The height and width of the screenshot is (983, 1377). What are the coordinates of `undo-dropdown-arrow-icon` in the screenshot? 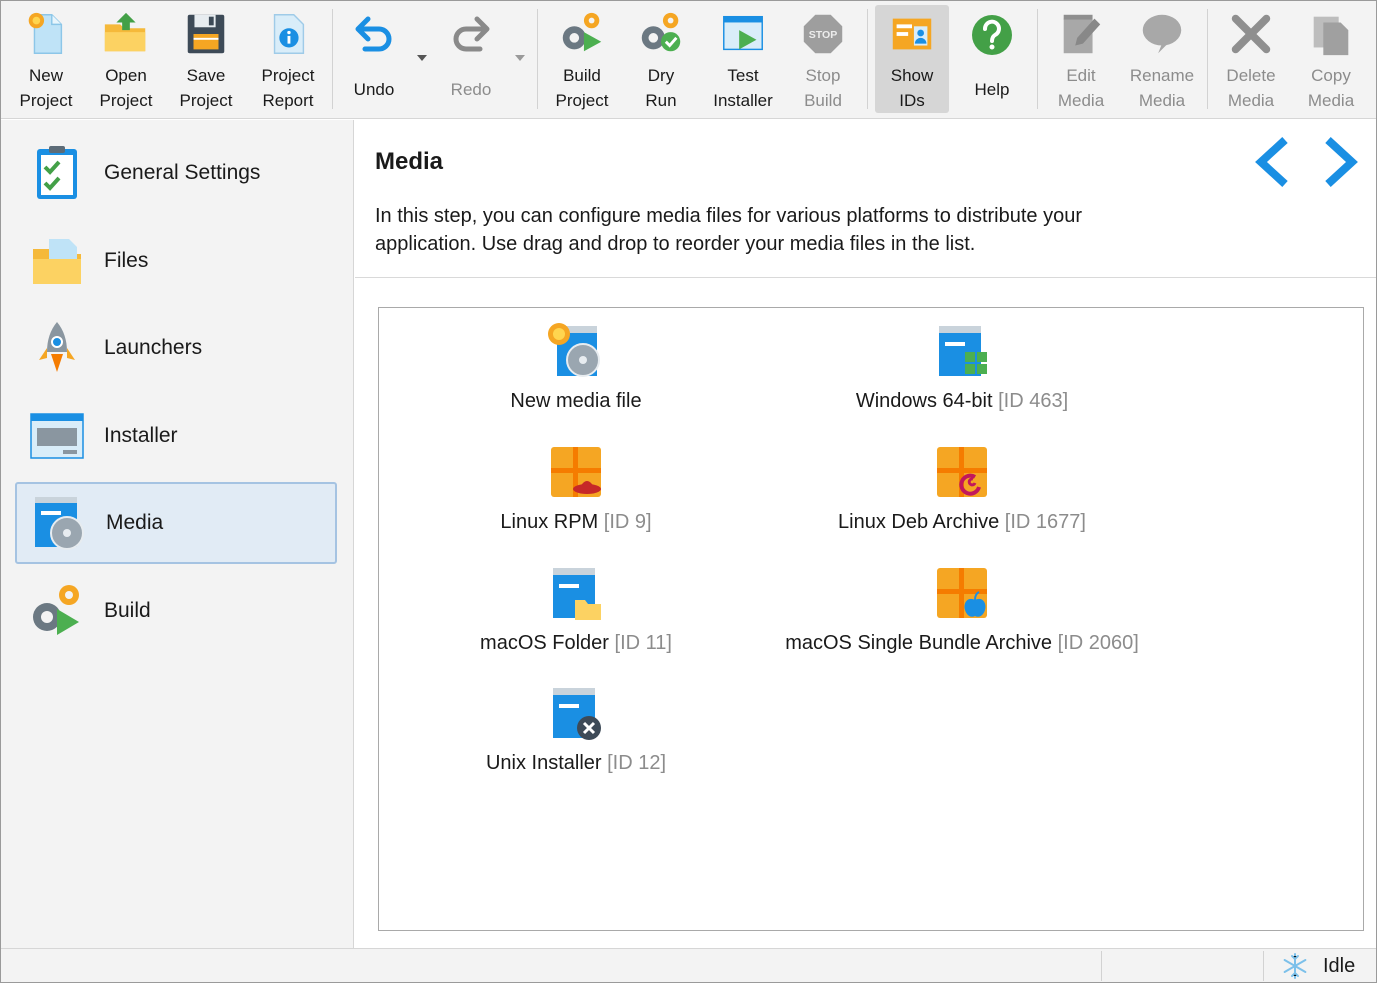 It's located at (422, 58).